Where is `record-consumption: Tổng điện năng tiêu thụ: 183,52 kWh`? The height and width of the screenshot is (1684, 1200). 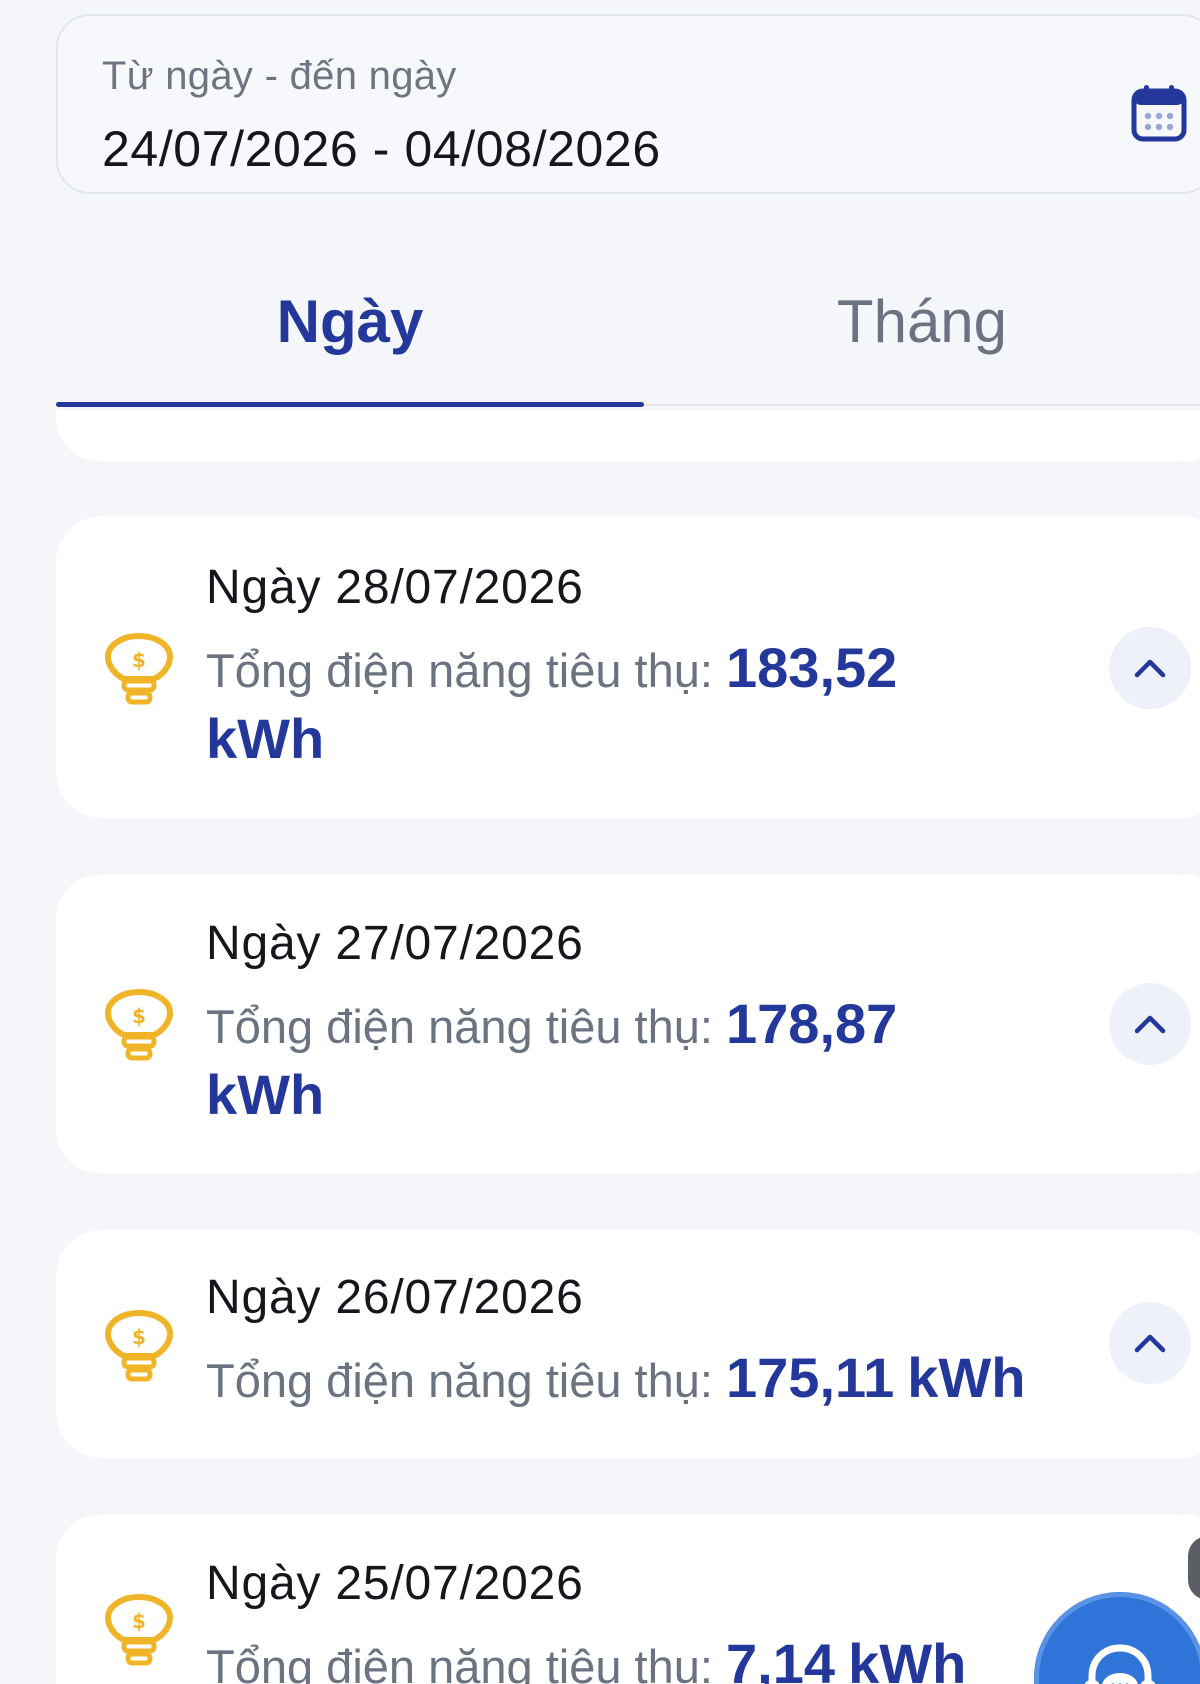 record-consumption: Tổng điện năng tiêu thụ: 183,52 kWh is located at coordinates (651, 705).